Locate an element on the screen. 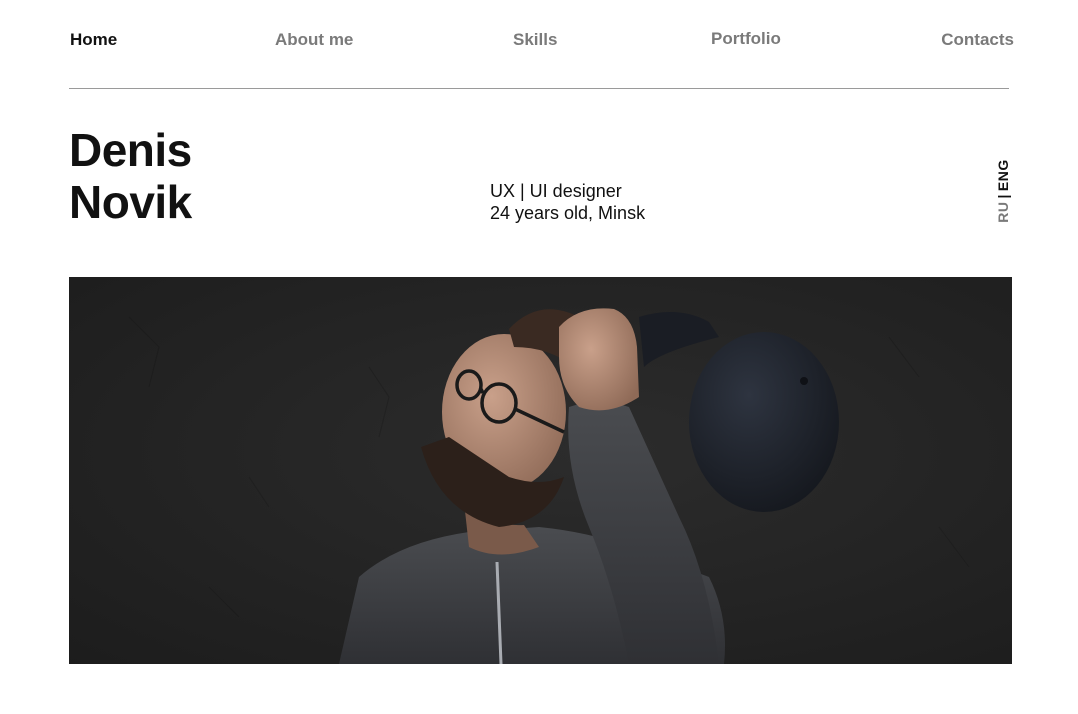 This screenshot has height=714, width=1078. lang-ru-option: RU is located at coordinates (1003, 212).